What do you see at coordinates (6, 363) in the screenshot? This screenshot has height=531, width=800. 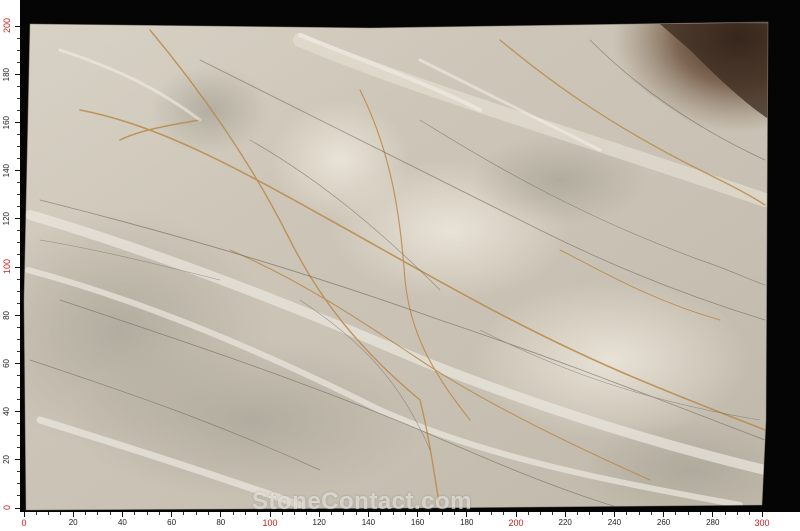 I see `ruler-left-label: 60` at bounding box center [6, 363].